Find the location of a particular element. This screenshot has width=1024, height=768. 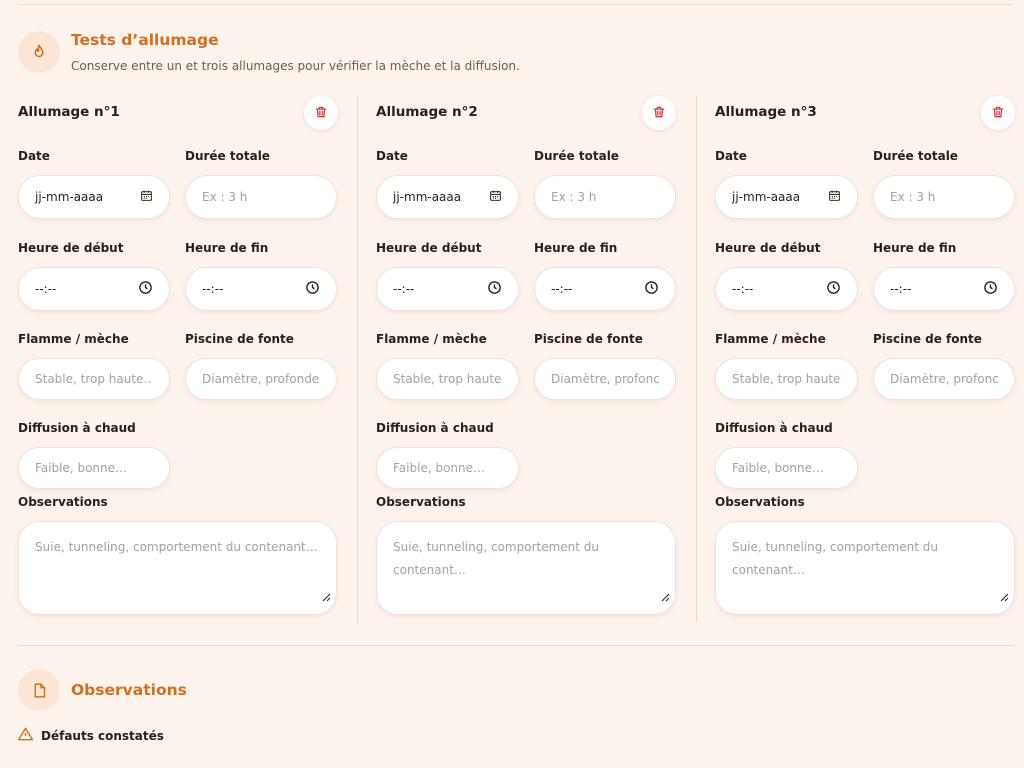

section-header-observations: Observations is located at coordinates (102, 690).